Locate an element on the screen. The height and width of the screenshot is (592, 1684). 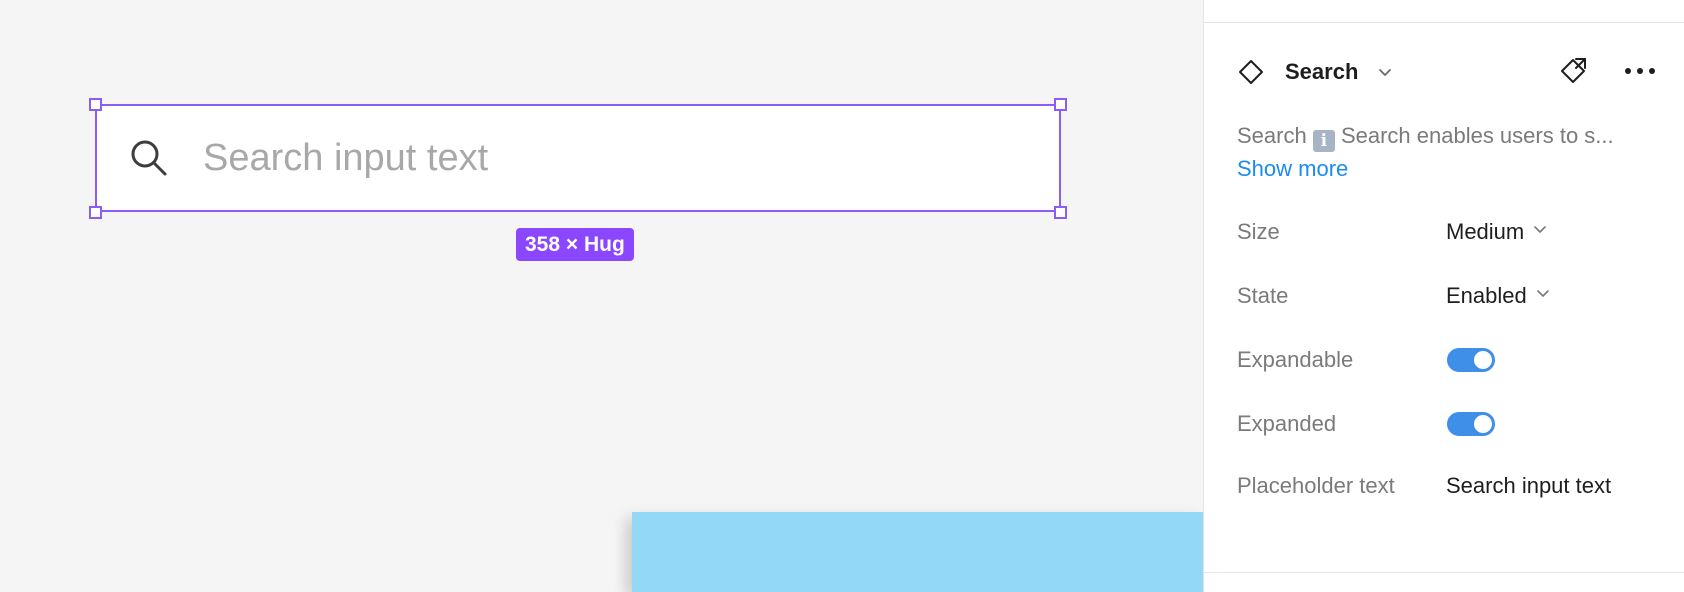
size-dropdown: Medium is located at coordinates (1497, 232).